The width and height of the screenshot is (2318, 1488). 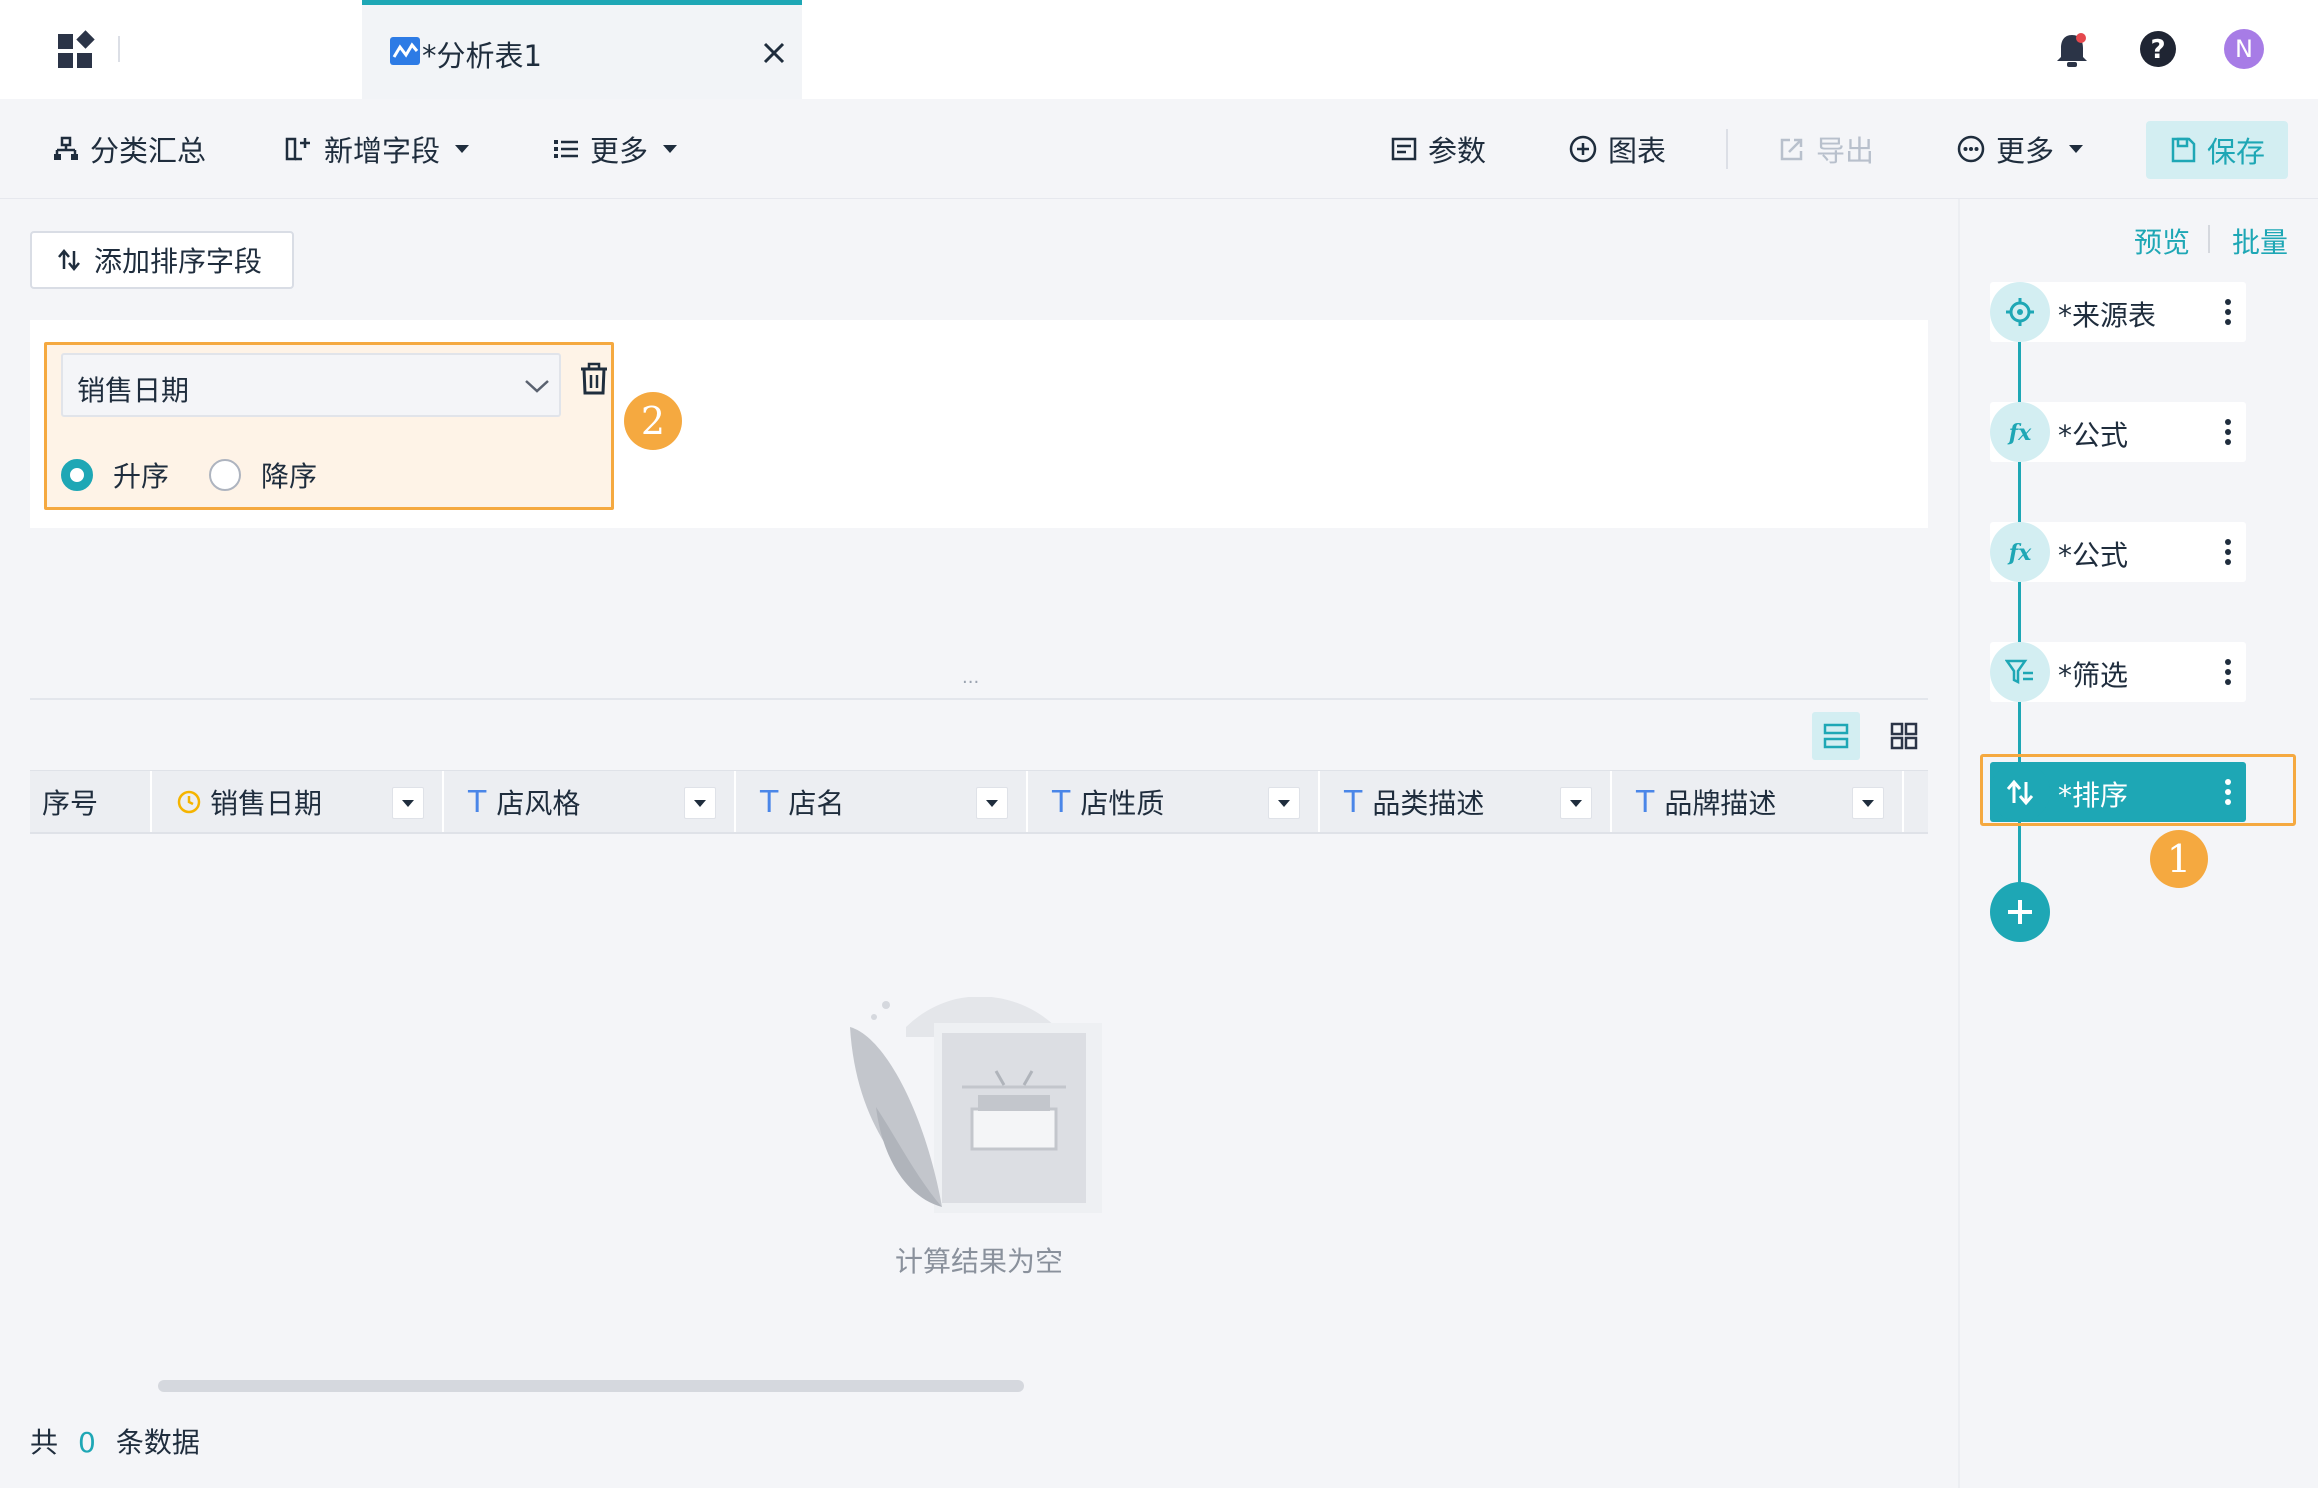 I want to click on step-filter: *筛选, so click(x=2118, y=672).